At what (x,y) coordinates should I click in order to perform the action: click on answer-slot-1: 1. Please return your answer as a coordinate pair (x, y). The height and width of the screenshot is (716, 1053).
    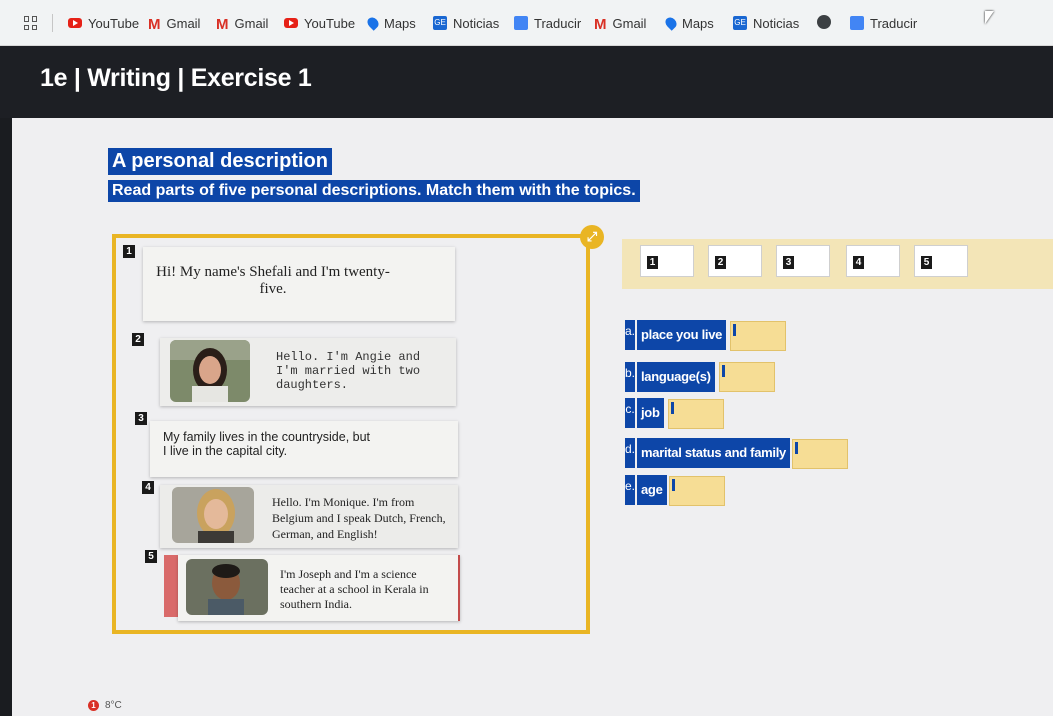
    Looking at the image, I should click on (667, 261).